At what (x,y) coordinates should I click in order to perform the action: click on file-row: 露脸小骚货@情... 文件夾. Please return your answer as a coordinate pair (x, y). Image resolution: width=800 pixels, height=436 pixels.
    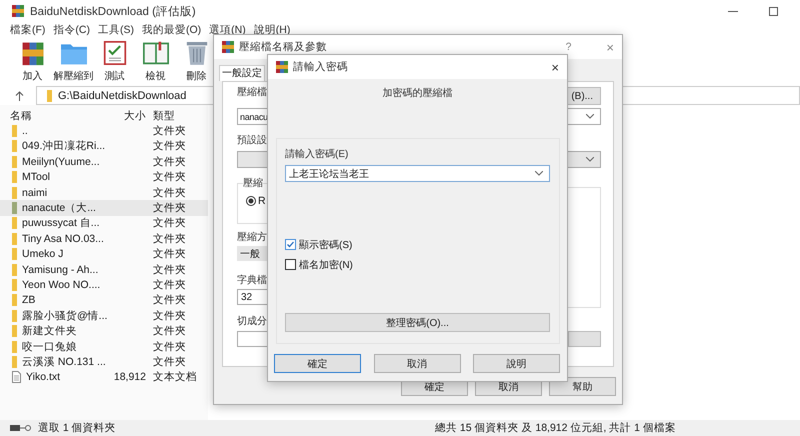
    Looking at the image, I should click on (104, 316).